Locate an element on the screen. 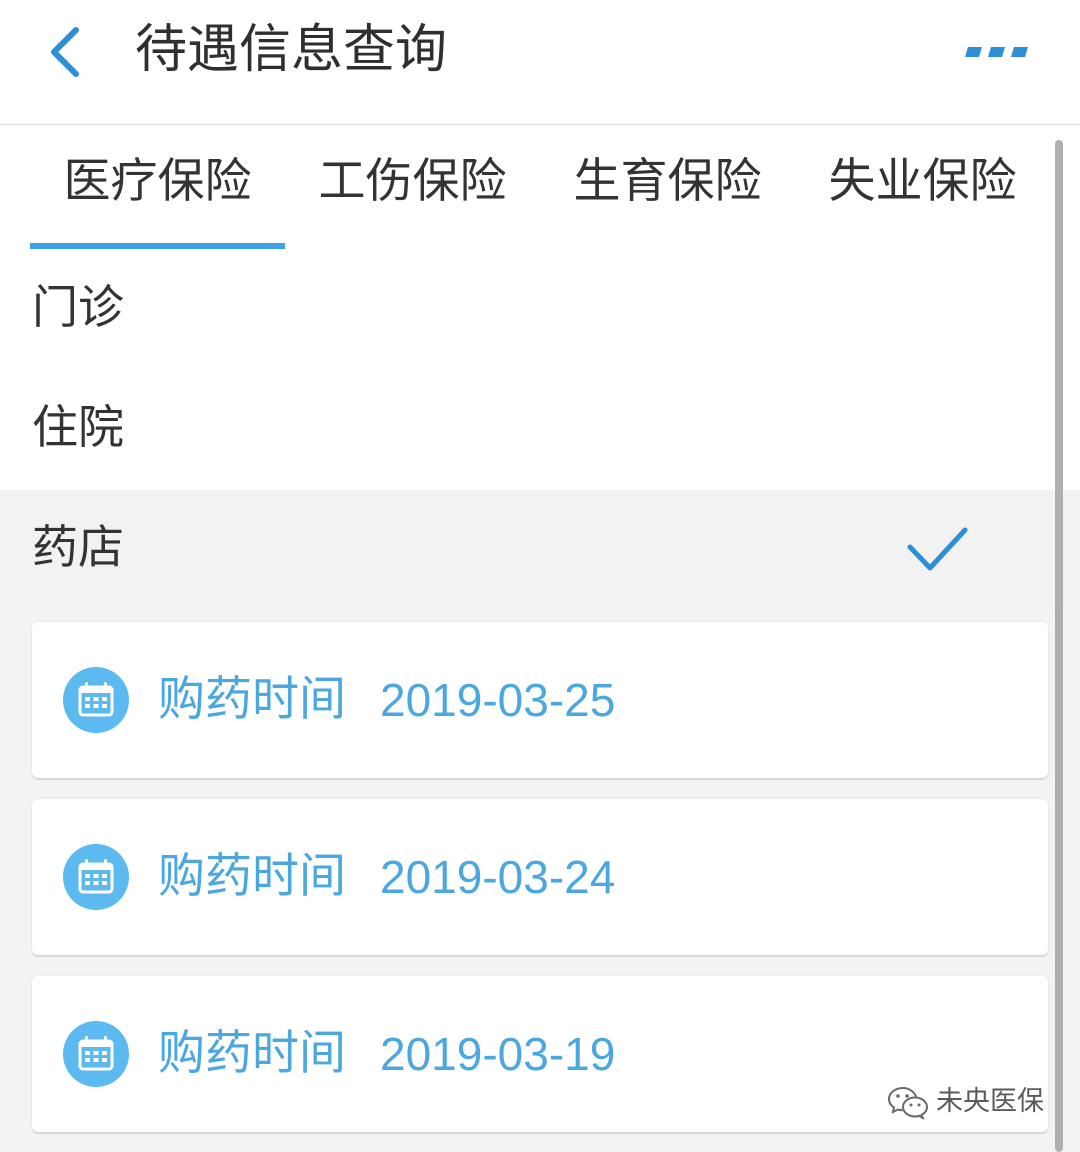 The width and height of the screenshot is (1080, 1152). purchase-date: 2019-03-24 is located at coordinates (498, 877).